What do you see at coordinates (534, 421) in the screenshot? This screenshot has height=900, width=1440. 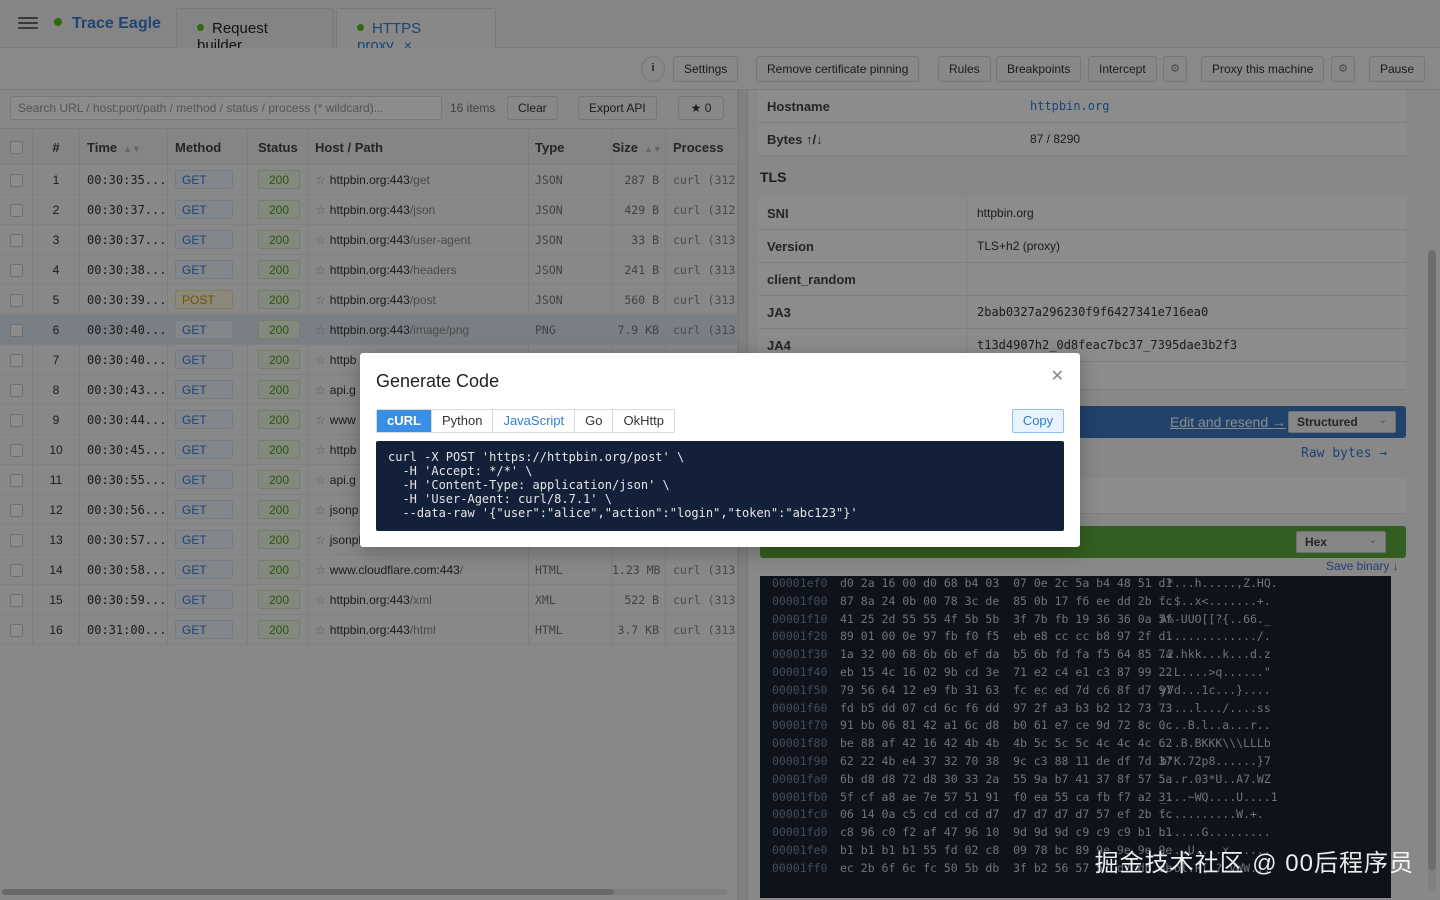 I see `tab-javascript: JavaScript` at bounding box center [534, 421].